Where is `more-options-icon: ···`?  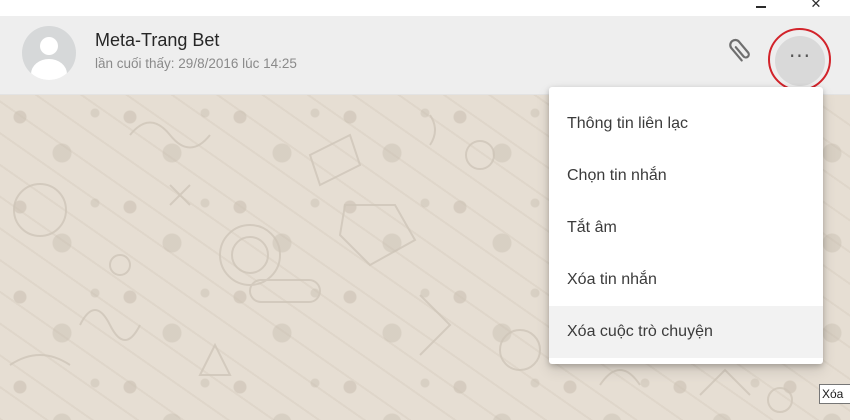
more-options-icon: ··· is located at coordinates (800, 56).